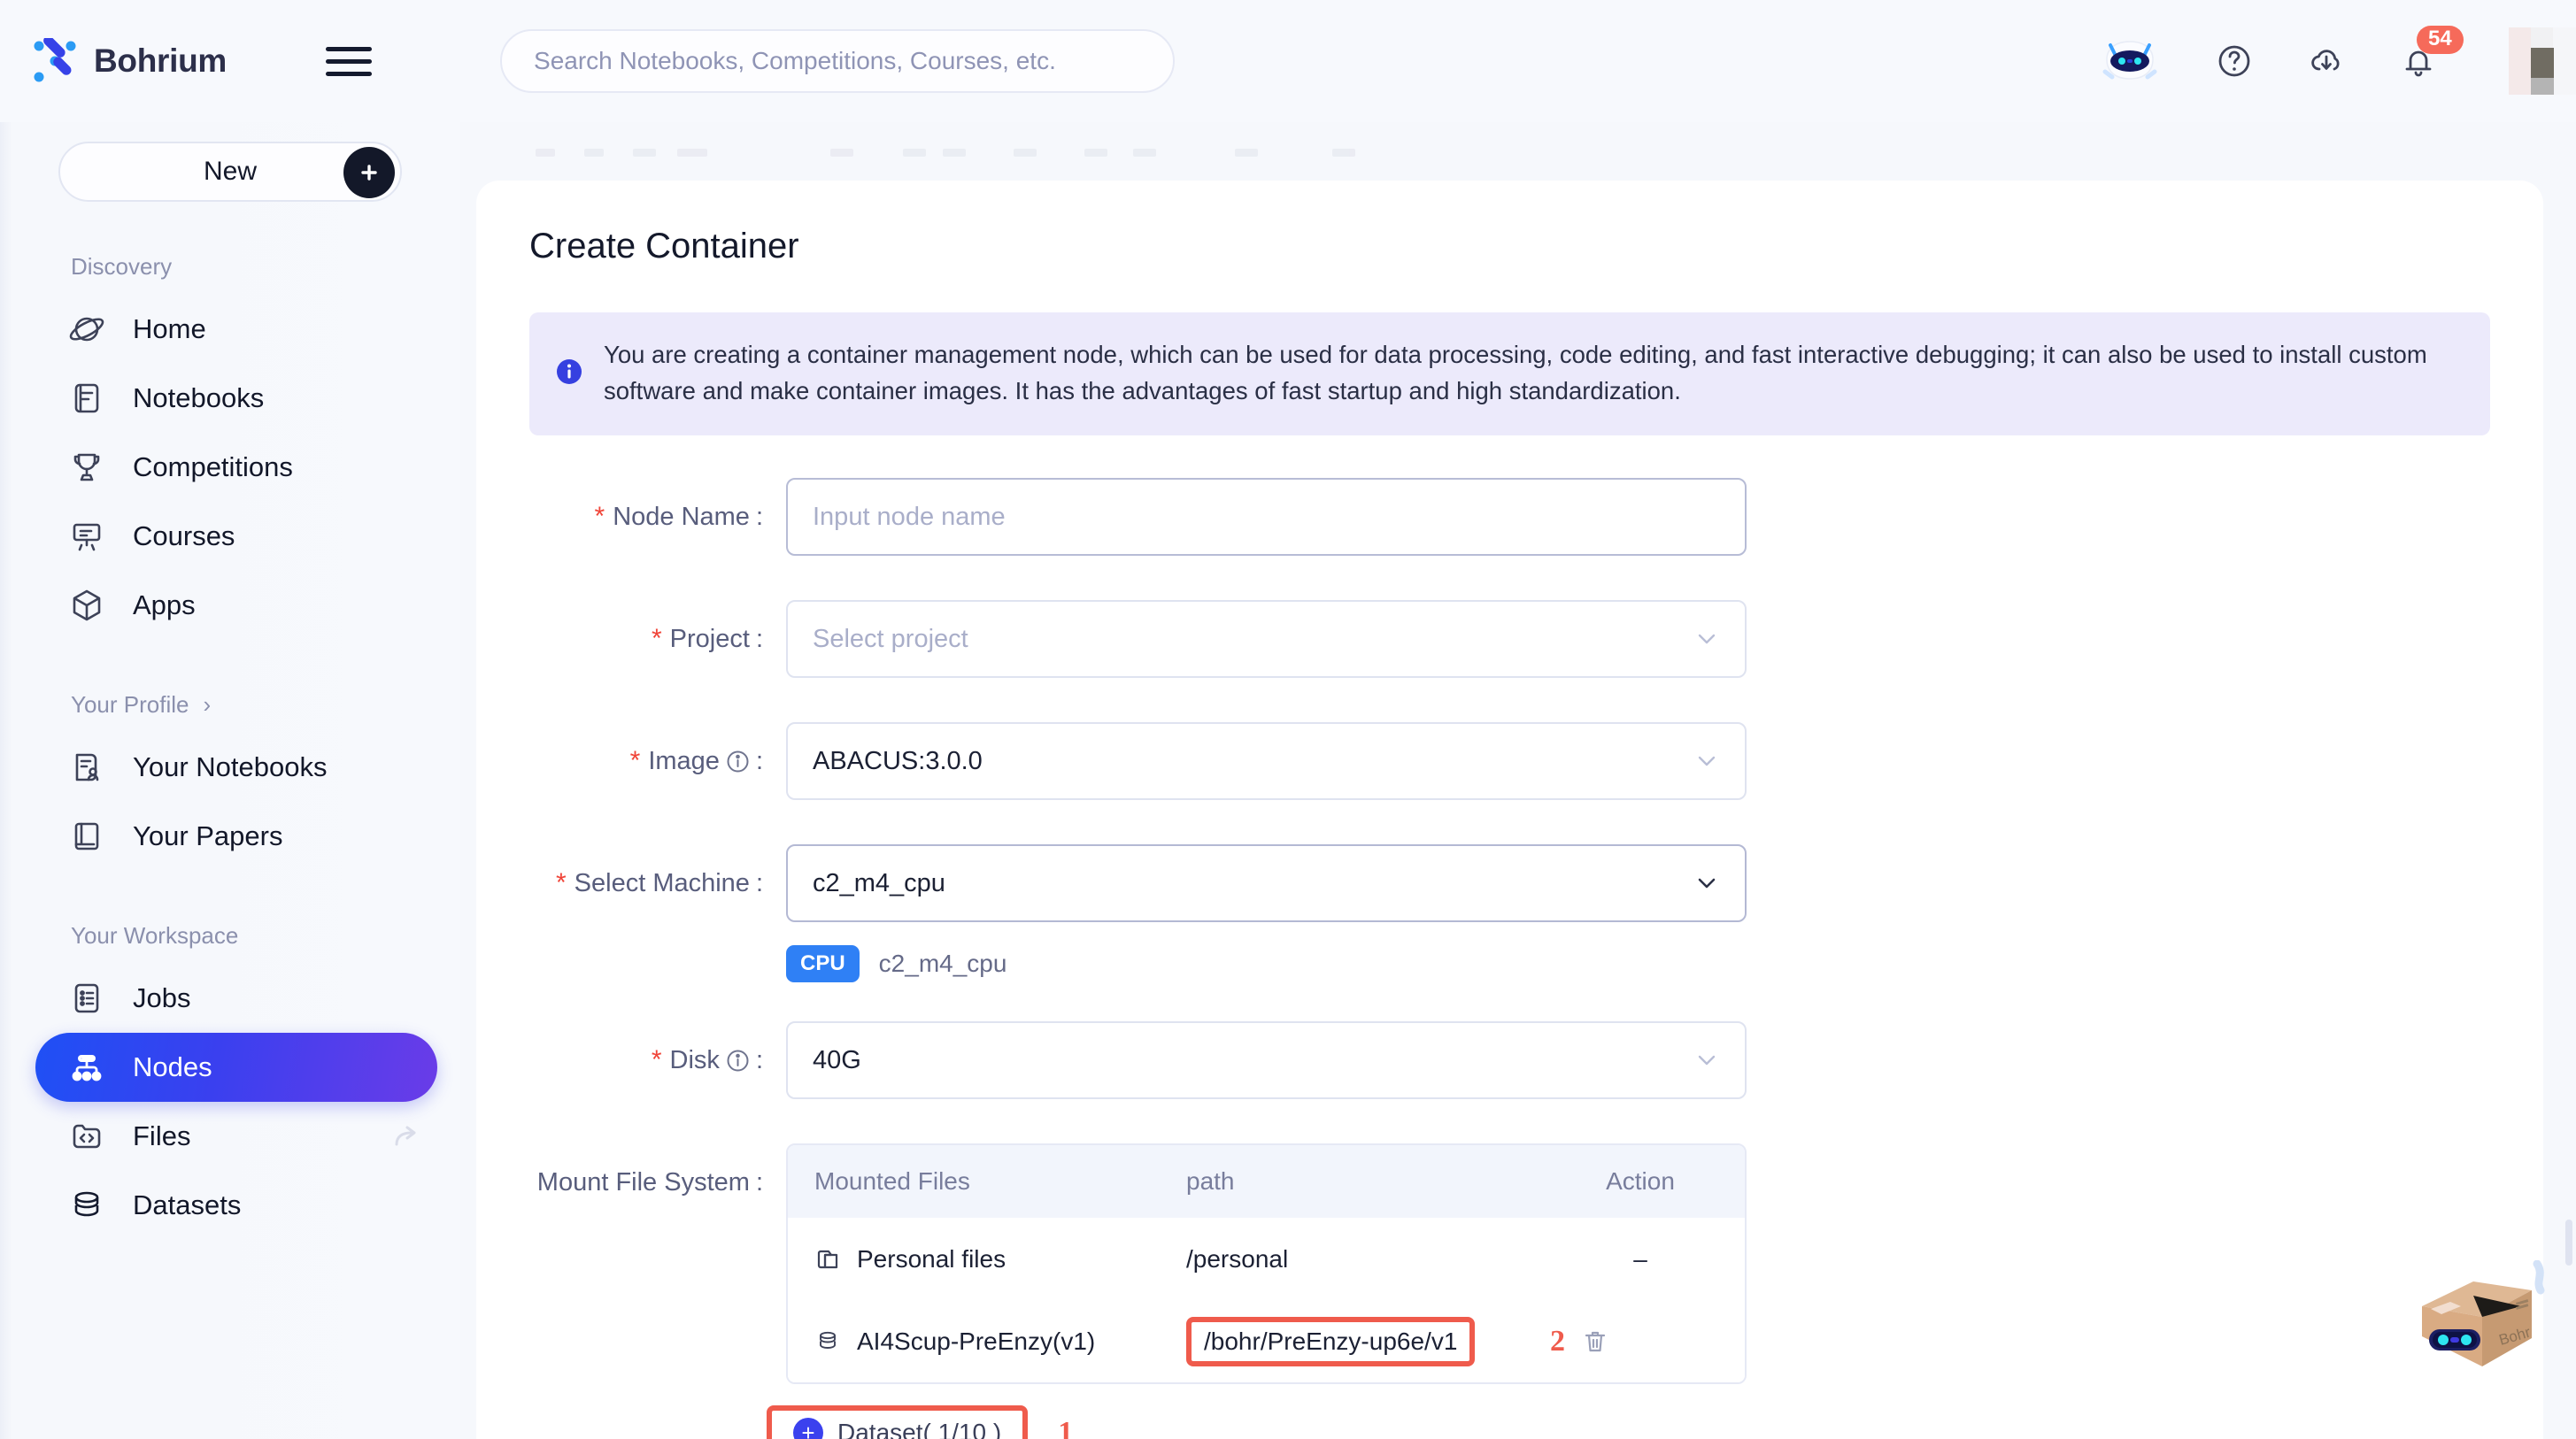  I want to click on header-actions: 54, so click(2336, 60).